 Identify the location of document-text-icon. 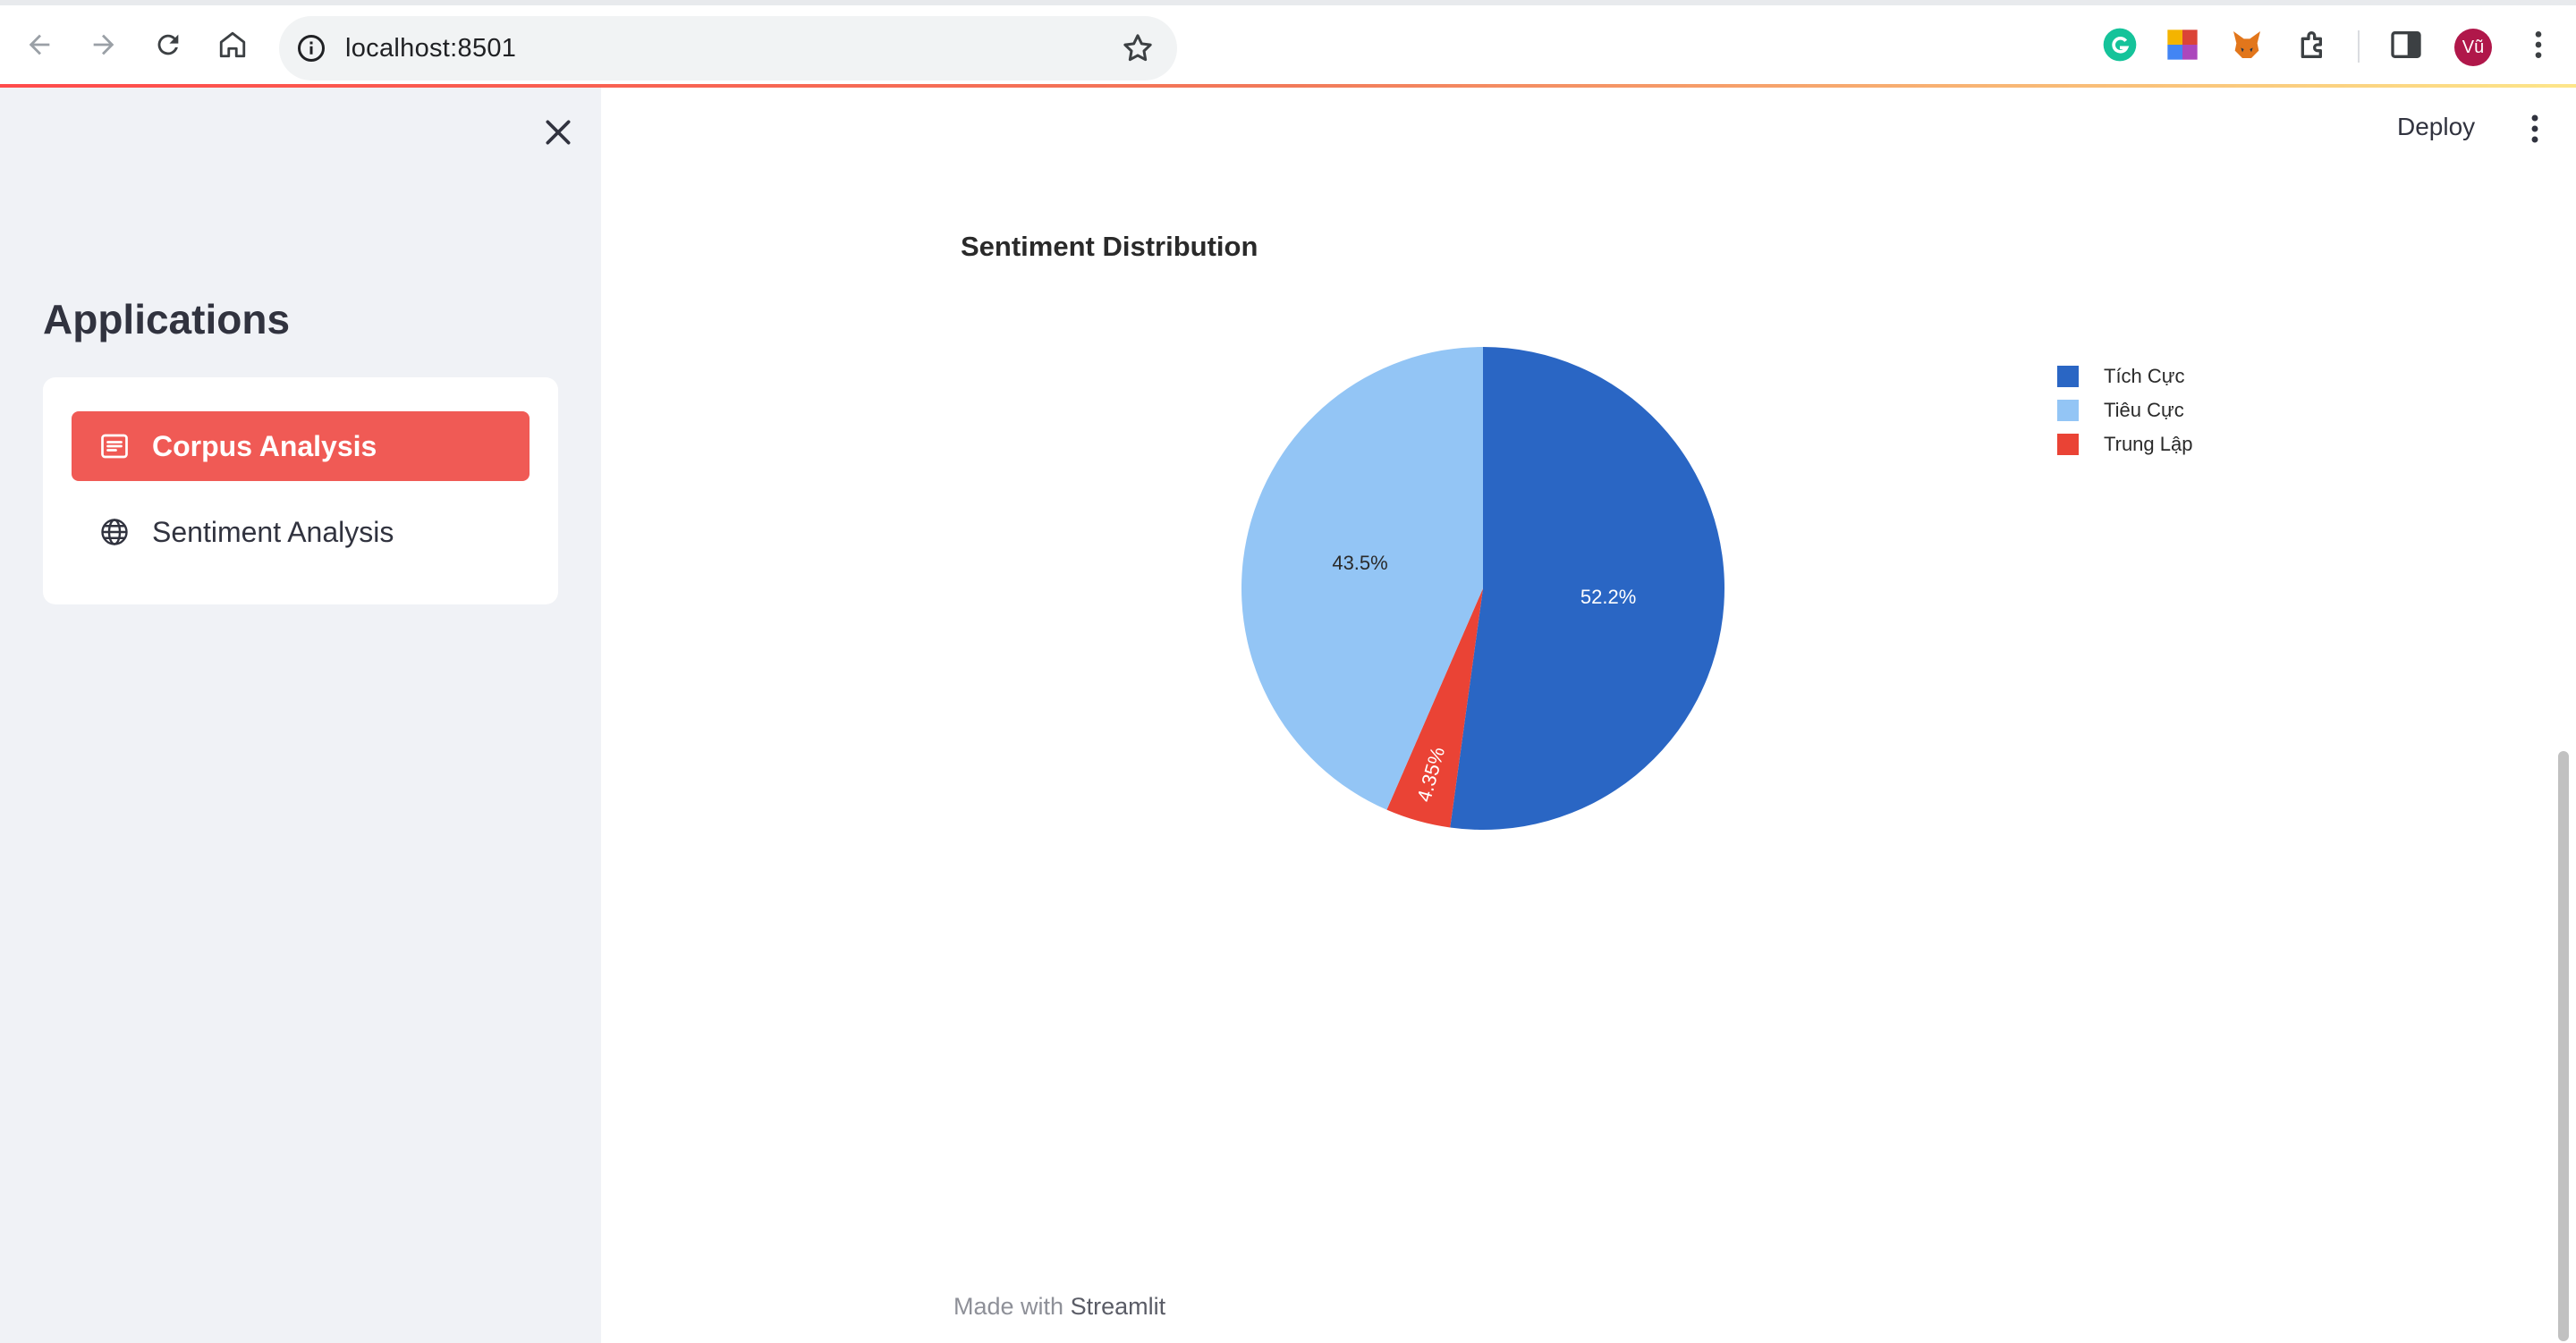
(114, 446).